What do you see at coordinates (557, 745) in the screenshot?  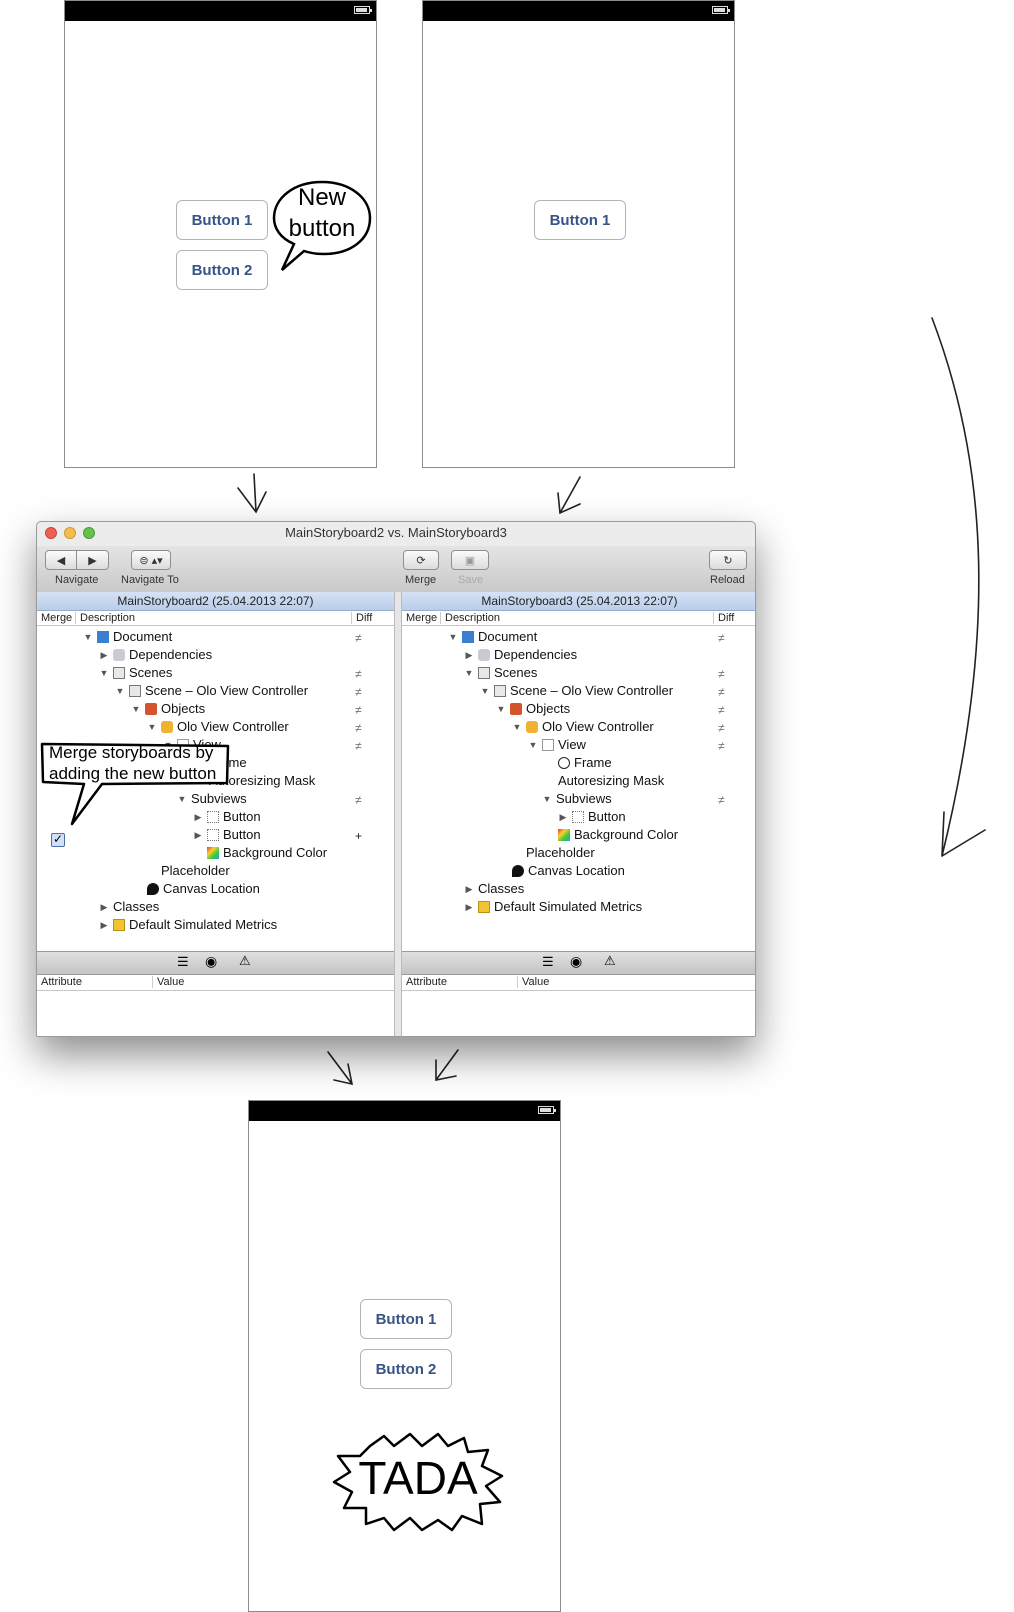 I see `tree-row-view: ▼View` at bounding box center [557, 745].